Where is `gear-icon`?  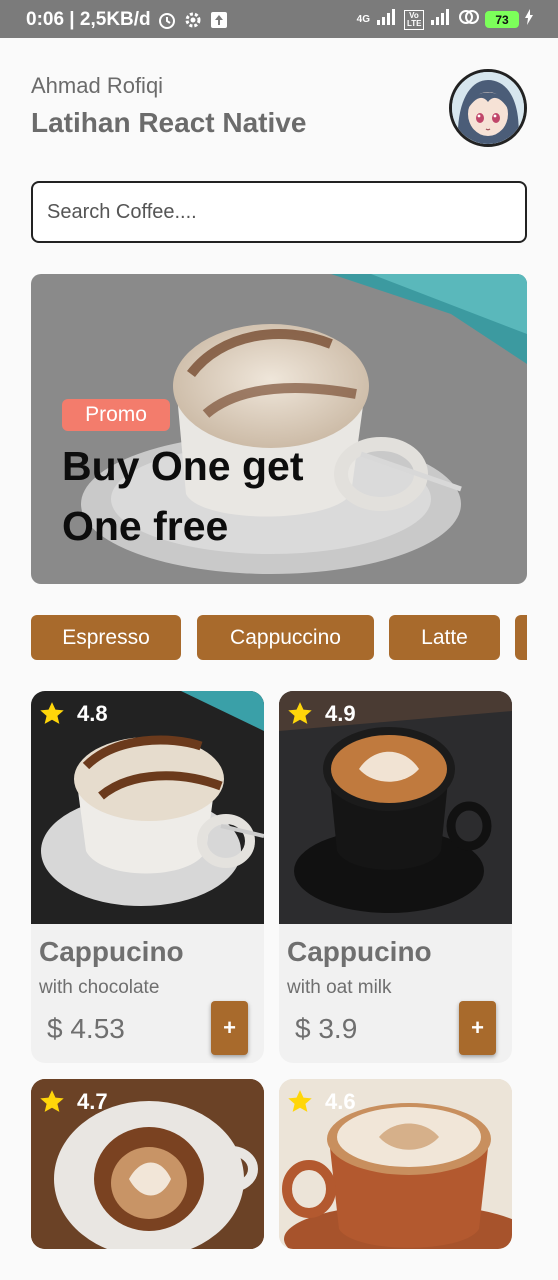
gear-icon is located at coordinates (193, 20).